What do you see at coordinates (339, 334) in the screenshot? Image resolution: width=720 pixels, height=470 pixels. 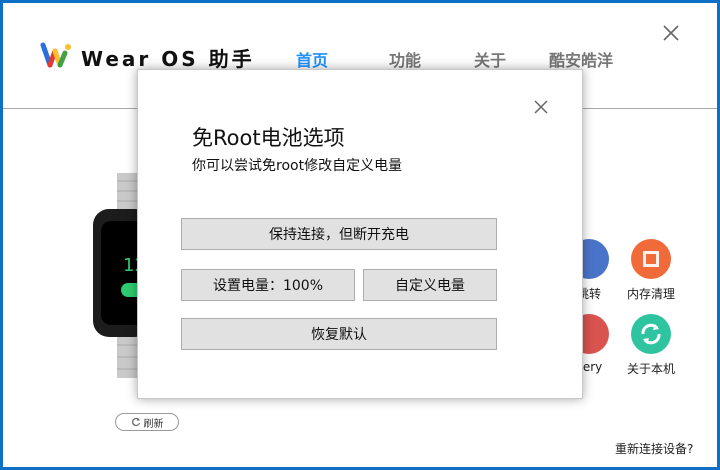 I see `restore-default-button: 恢复默认` at bounding box center [339, 334].